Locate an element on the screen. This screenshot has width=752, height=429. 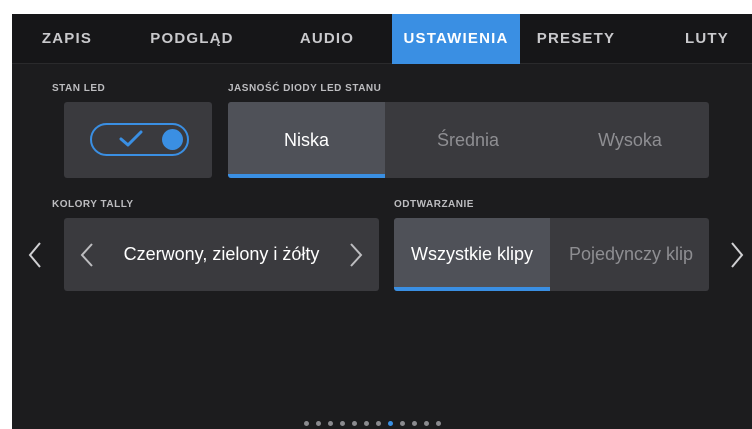
led-brightness-label: JASNOŚĆ DIODY LED STANU is located at coordinates (305, 88).